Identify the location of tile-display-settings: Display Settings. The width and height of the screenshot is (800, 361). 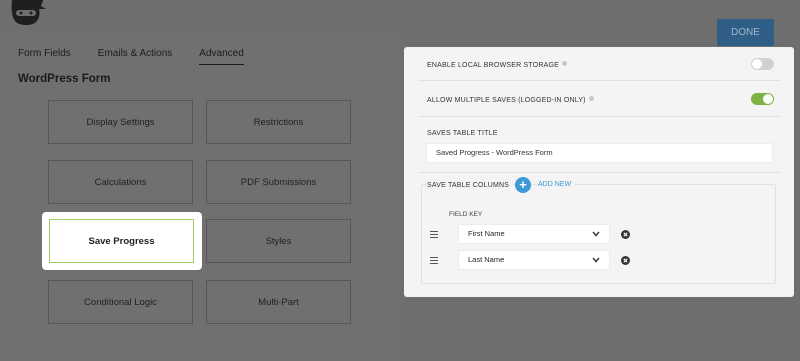
(120, 122).